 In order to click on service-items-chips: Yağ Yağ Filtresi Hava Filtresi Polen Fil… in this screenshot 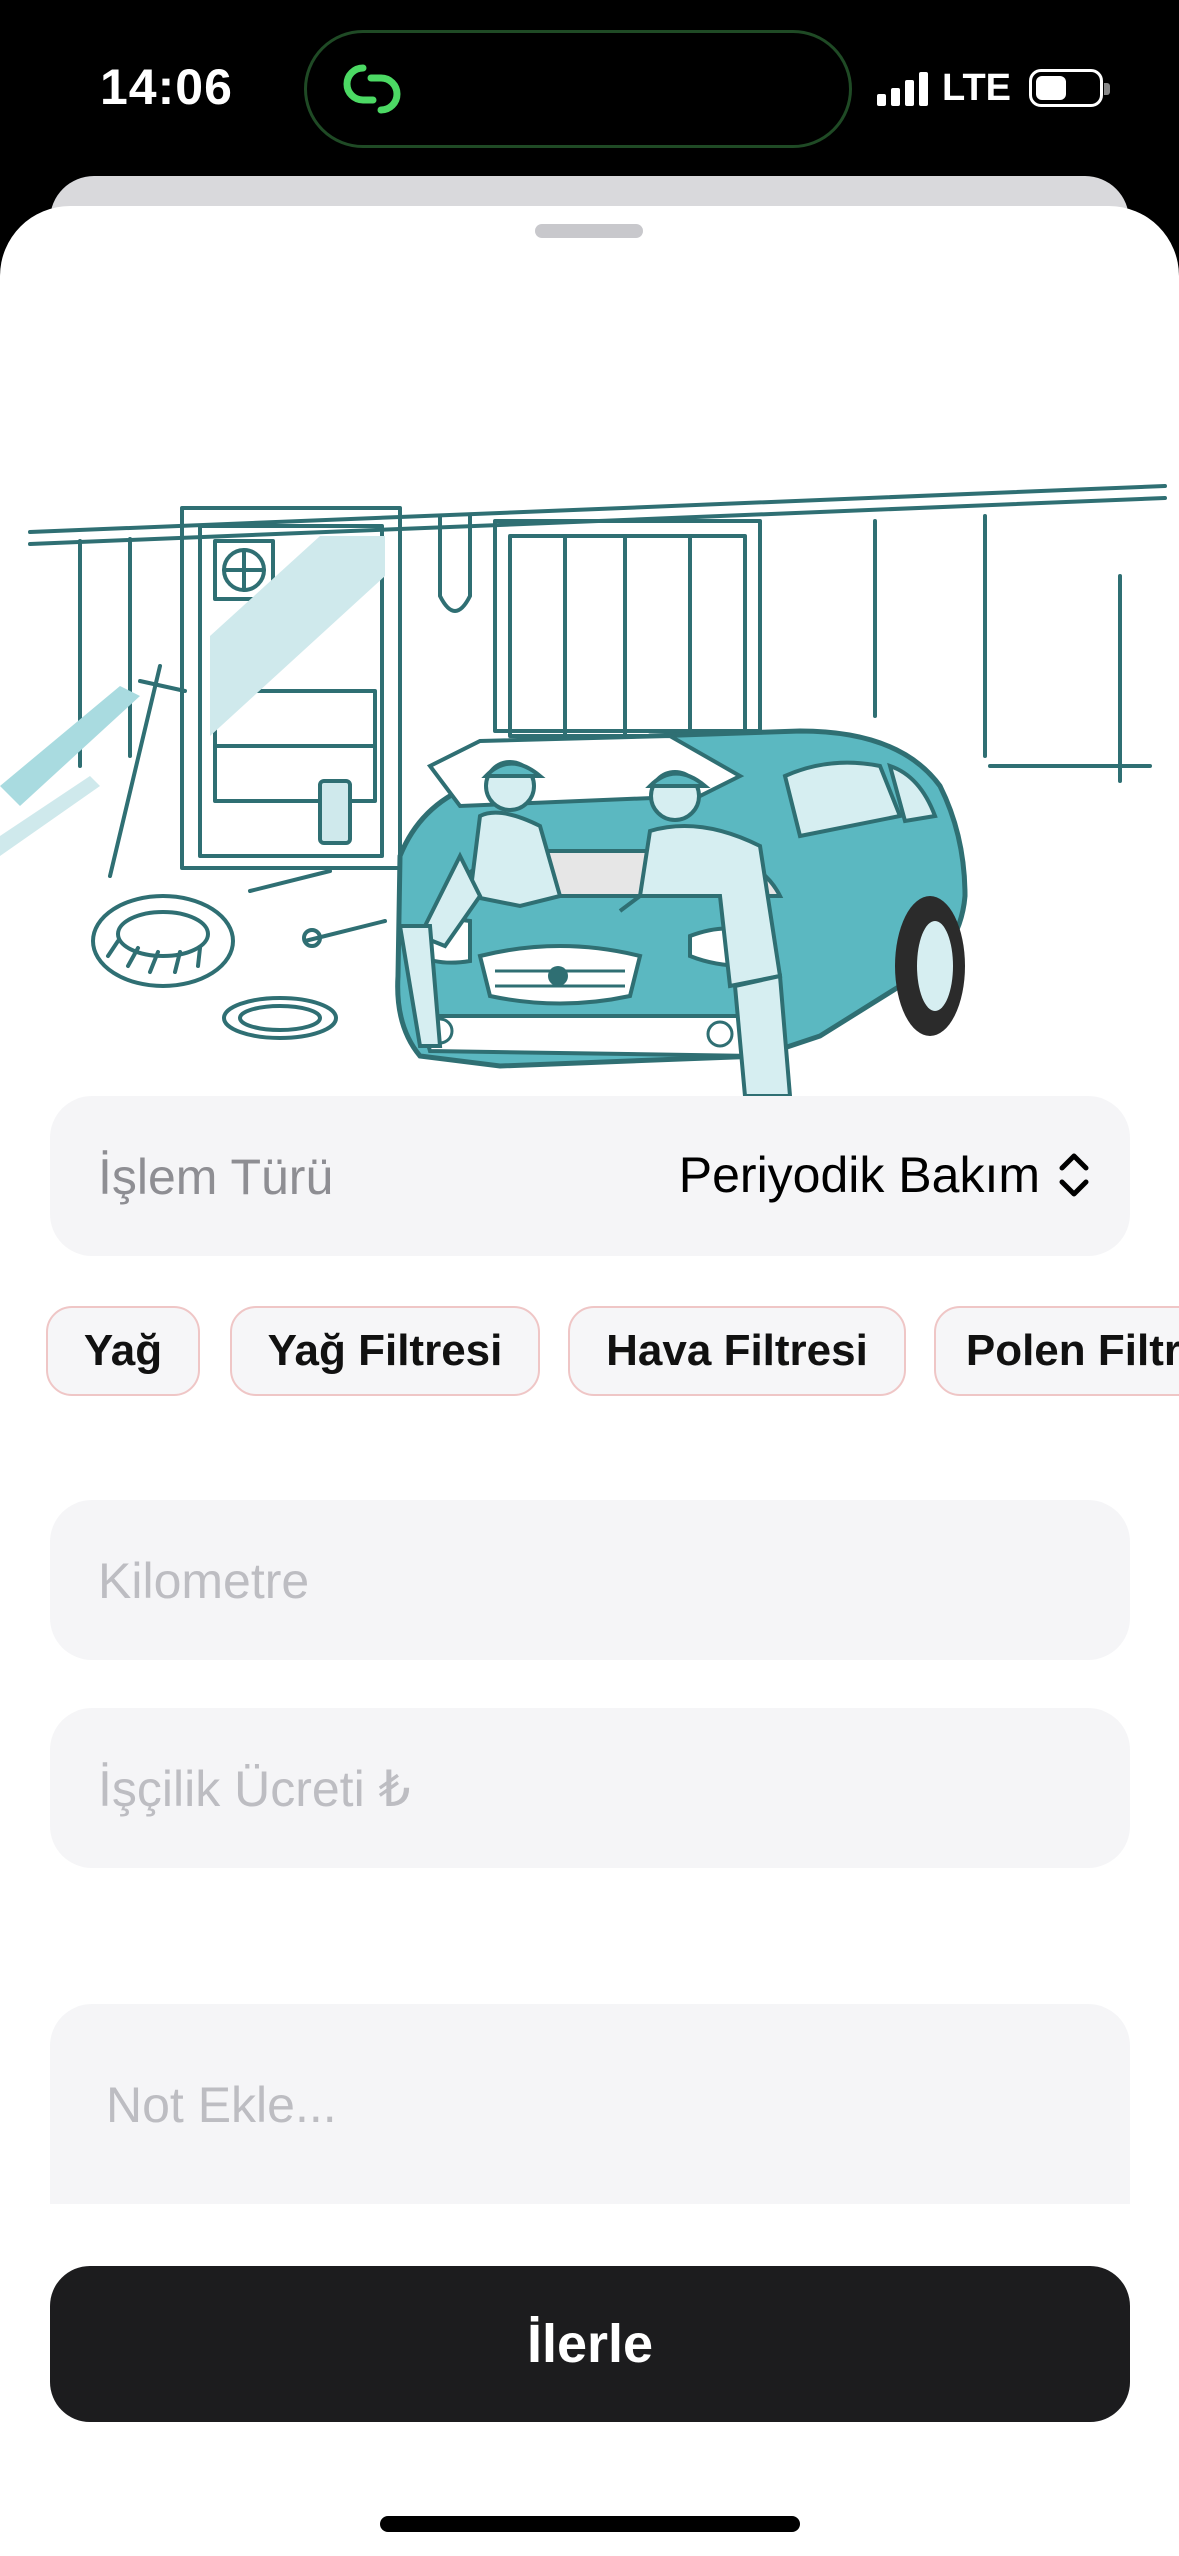, I will do `click(612, 1351)`.